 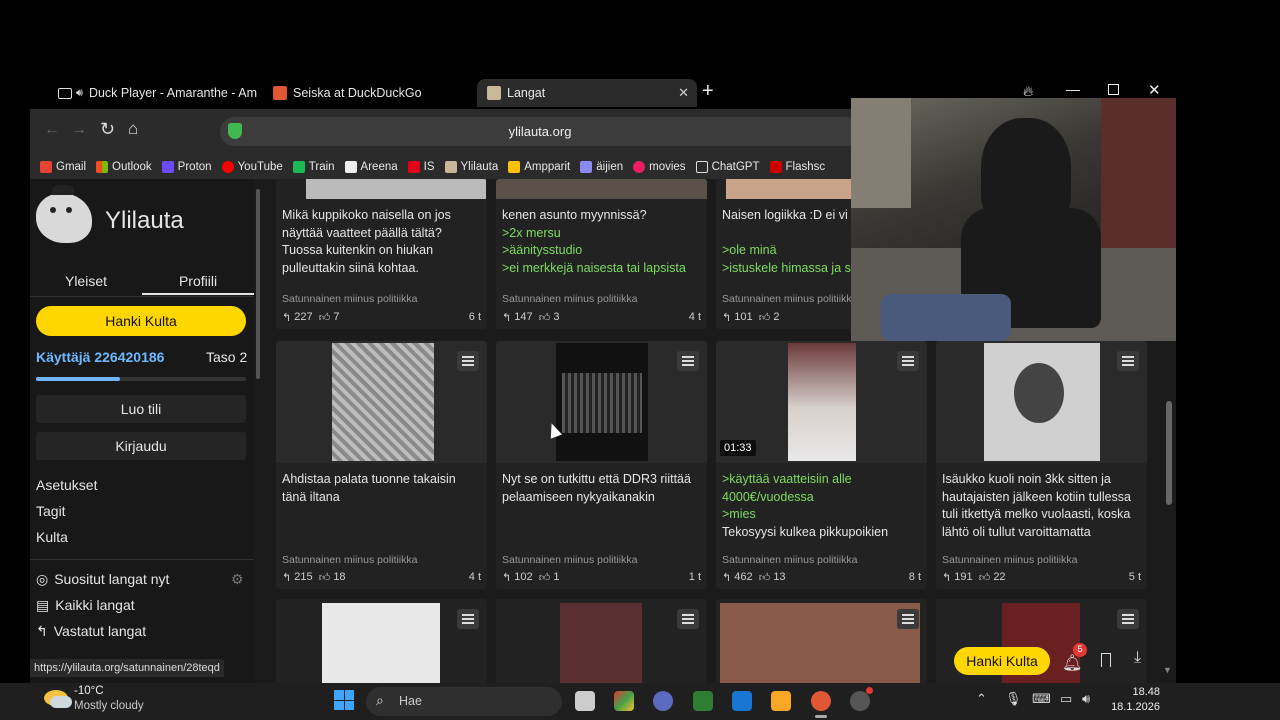 What do you see at coordinates (821, 701) in the screenshot?
I see `duckduckgo-browser-icon` at bounding box center [821, 701].